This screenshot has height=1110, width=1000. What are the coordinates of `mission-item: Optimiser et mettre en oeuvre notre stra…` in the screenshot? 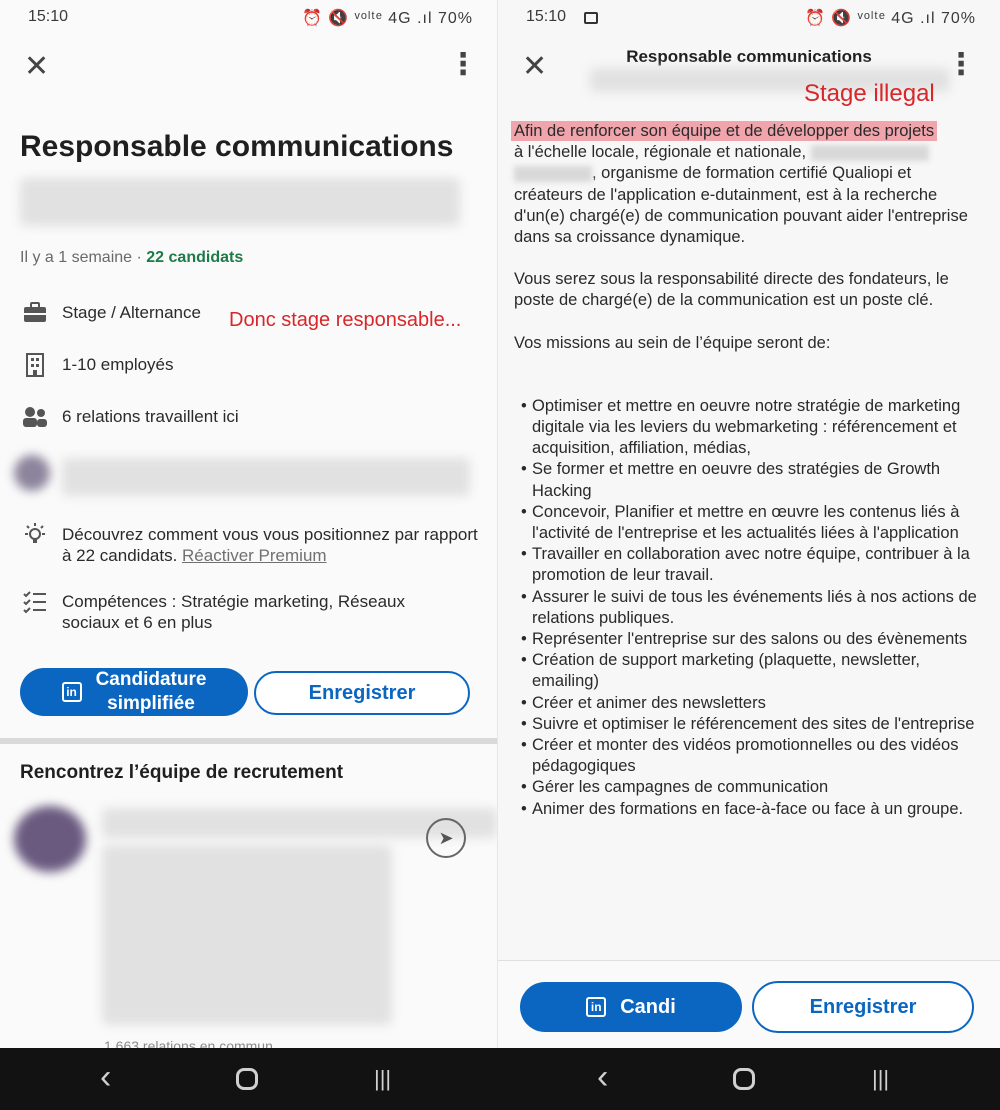 It's located at (747, 428).